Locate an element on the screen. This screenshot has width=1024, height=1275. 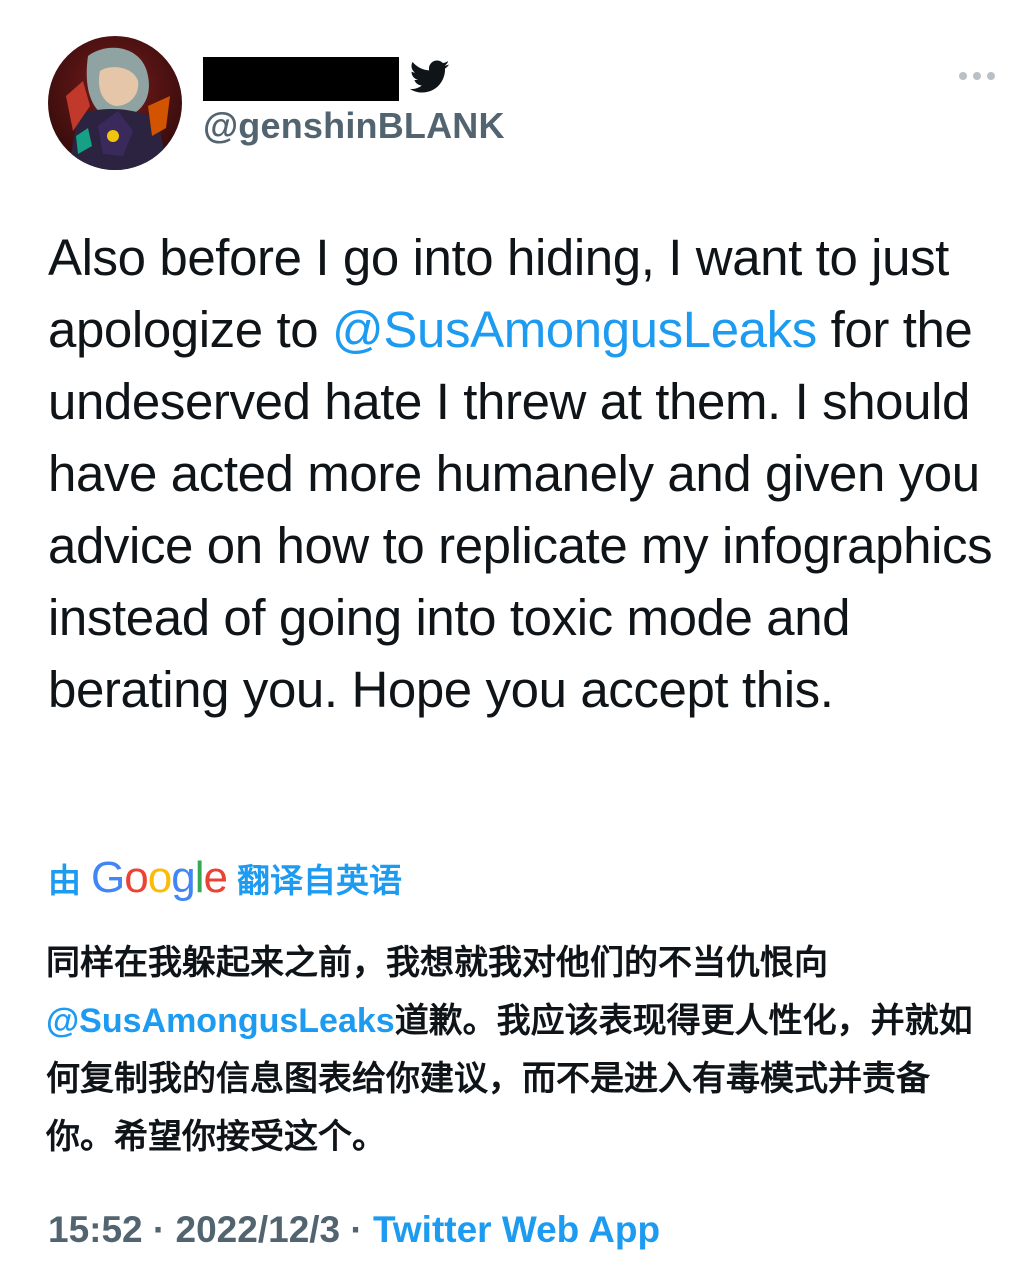
translated-mention-link: @SusAmongusLeaks is located at coordinates (220, 1021).